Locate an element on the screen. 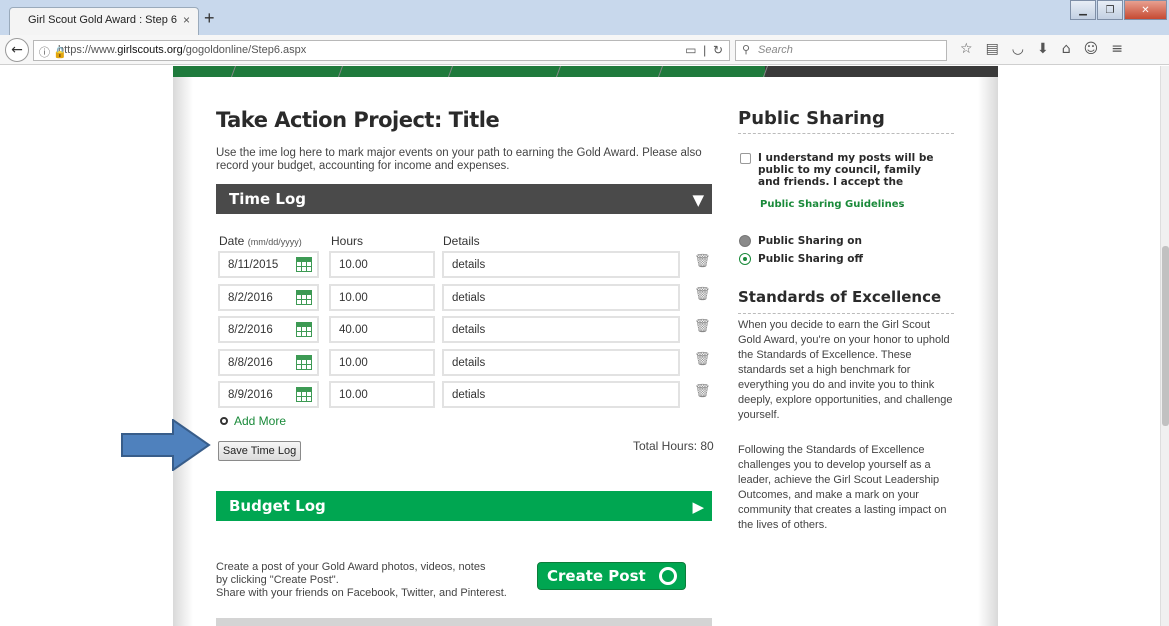  sharing-off-label: Public Sharing off is located at coordinates (811, 259).